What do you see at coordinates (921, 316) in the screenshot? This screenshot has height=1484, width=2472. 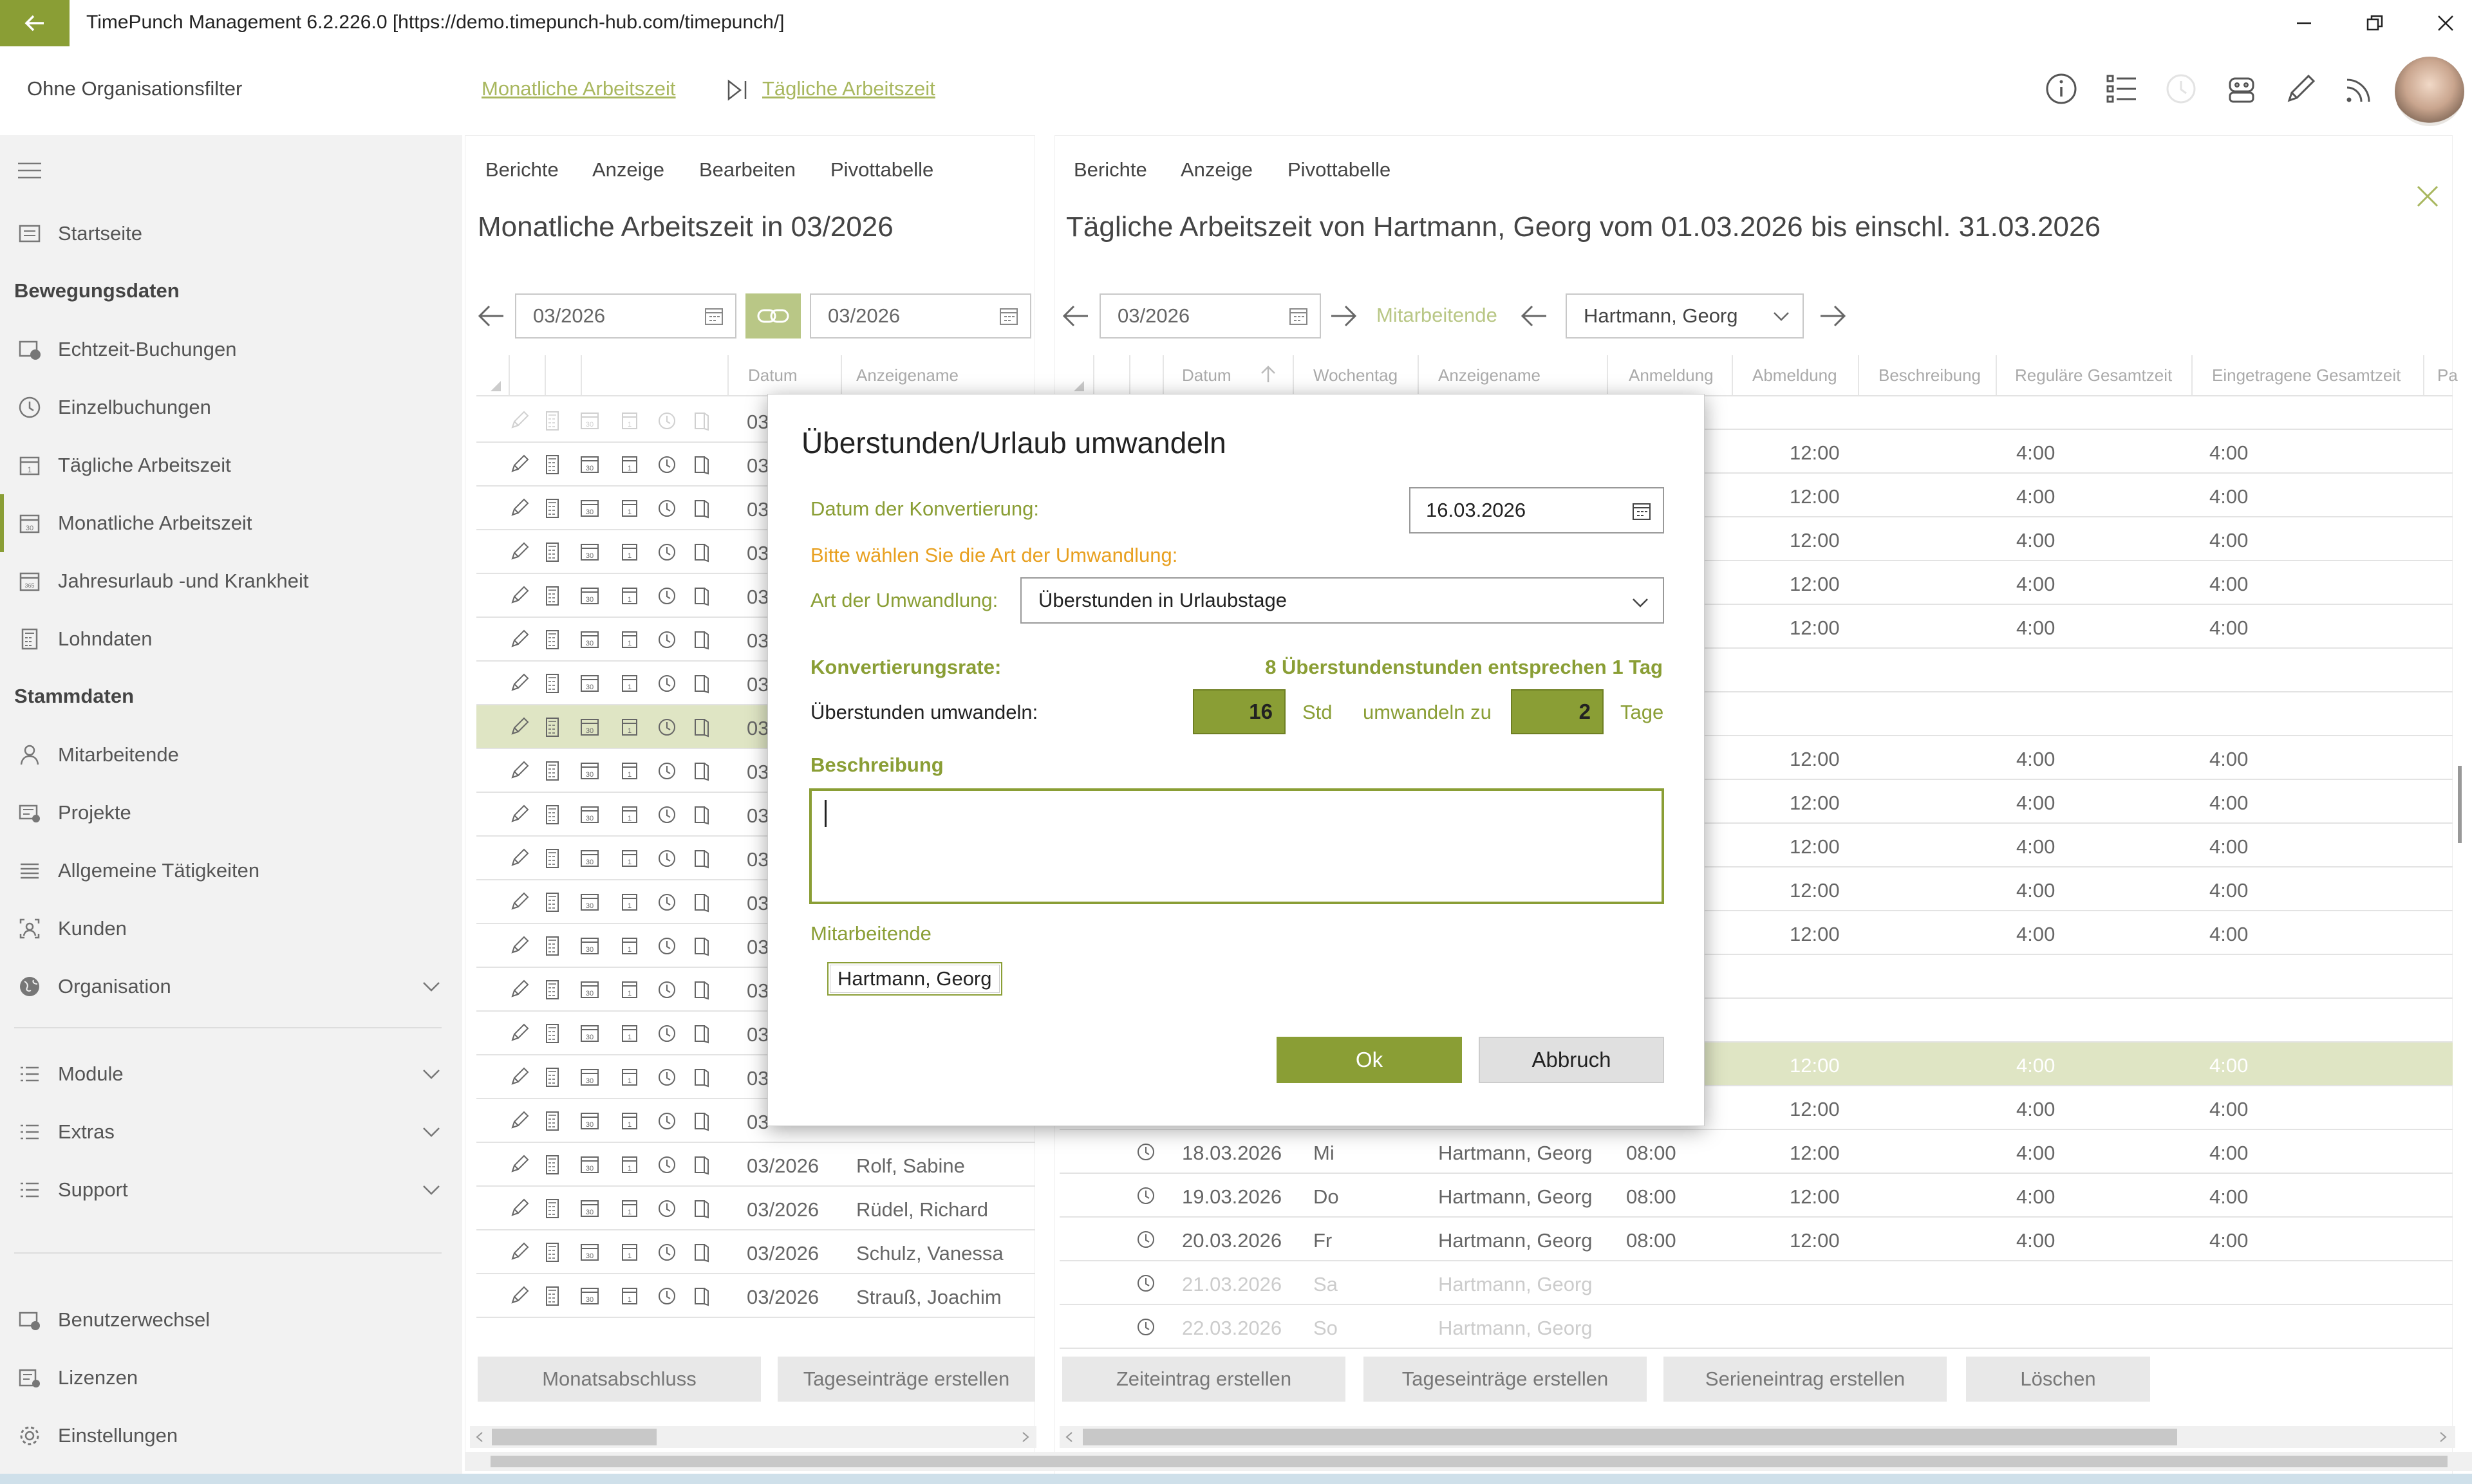 I see `date-to-input: 03/2026` at bounding box center [921, 316].